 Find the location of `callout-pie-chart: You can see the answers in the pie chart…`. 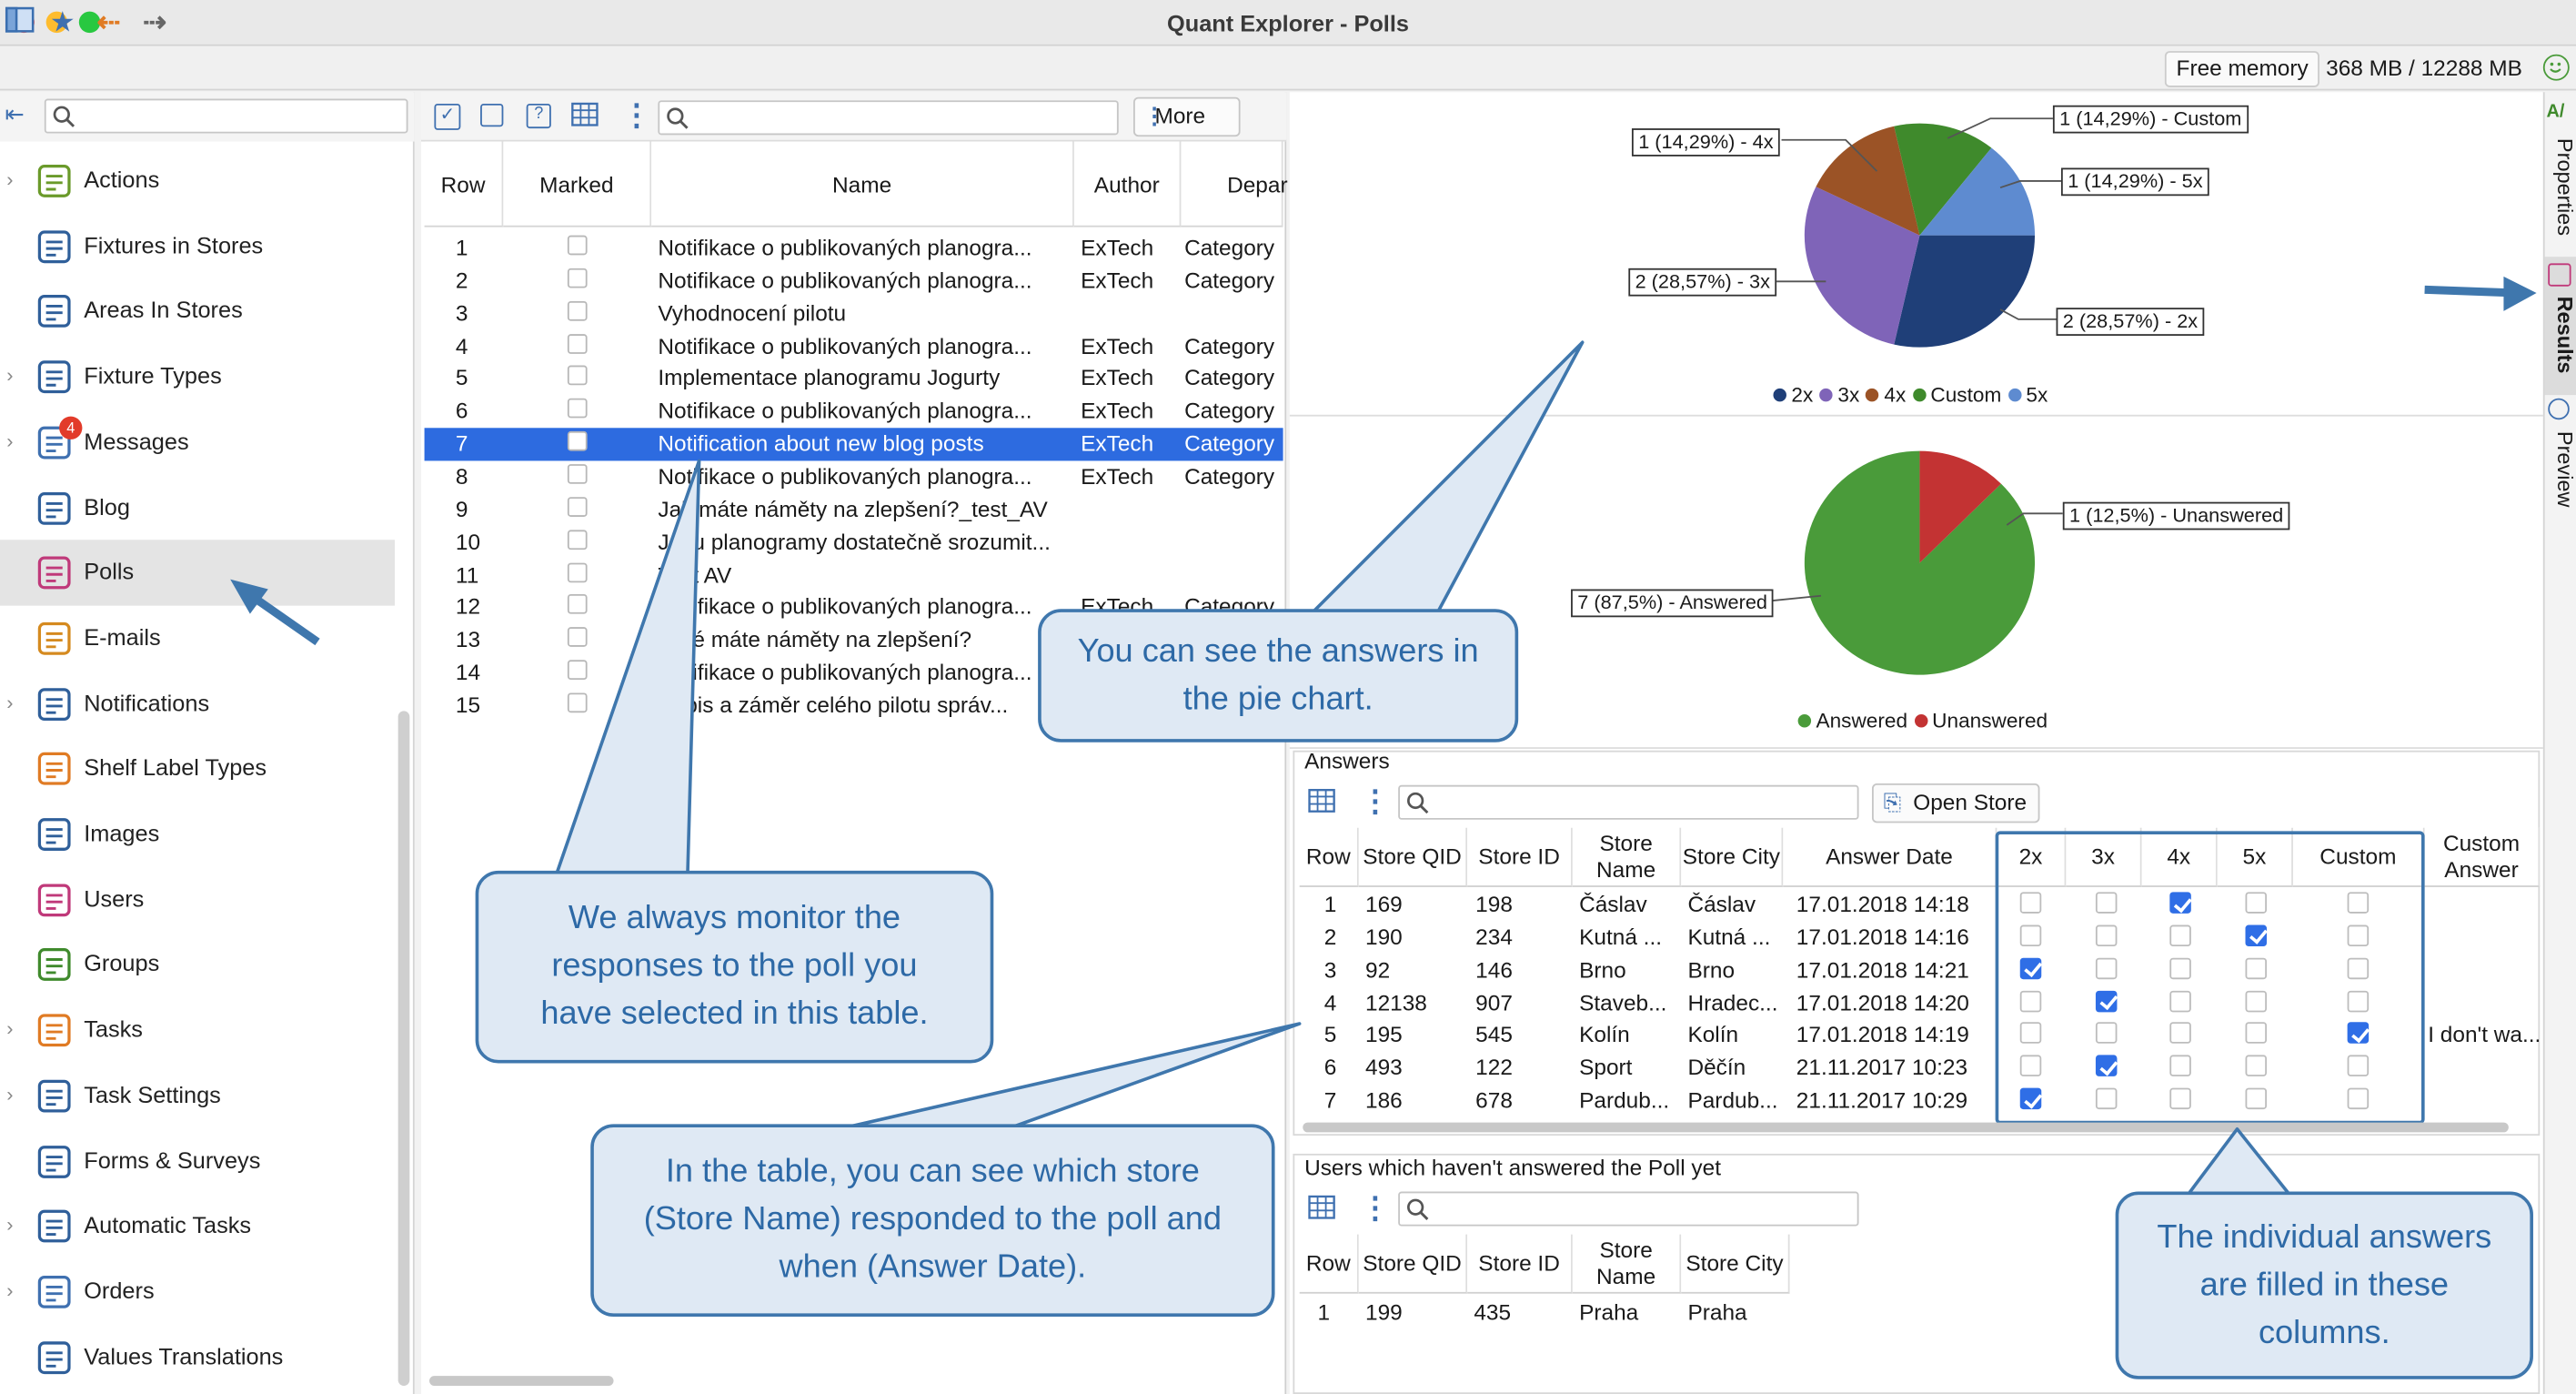

callout-pie-chart: You can see the answers in the pie chart… is located at coordinates (1278, 675).